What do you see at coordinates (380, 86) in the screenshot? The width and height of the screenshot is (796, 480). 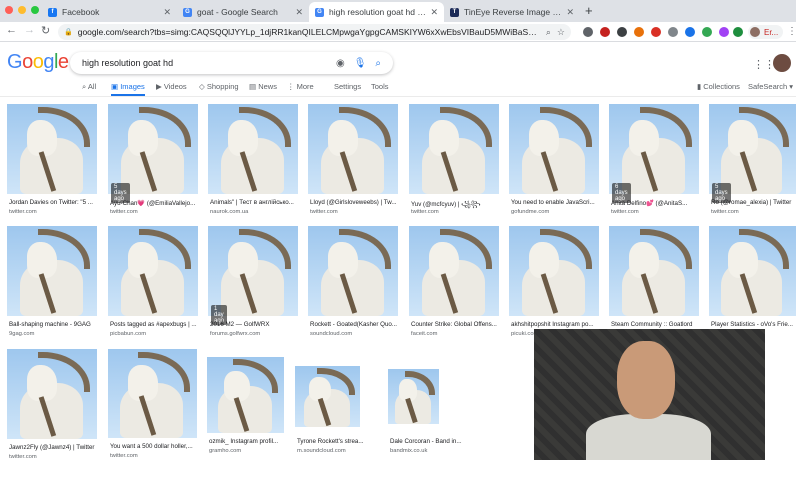 I see `tools-link: Tools` at bounding box center [380, 86].